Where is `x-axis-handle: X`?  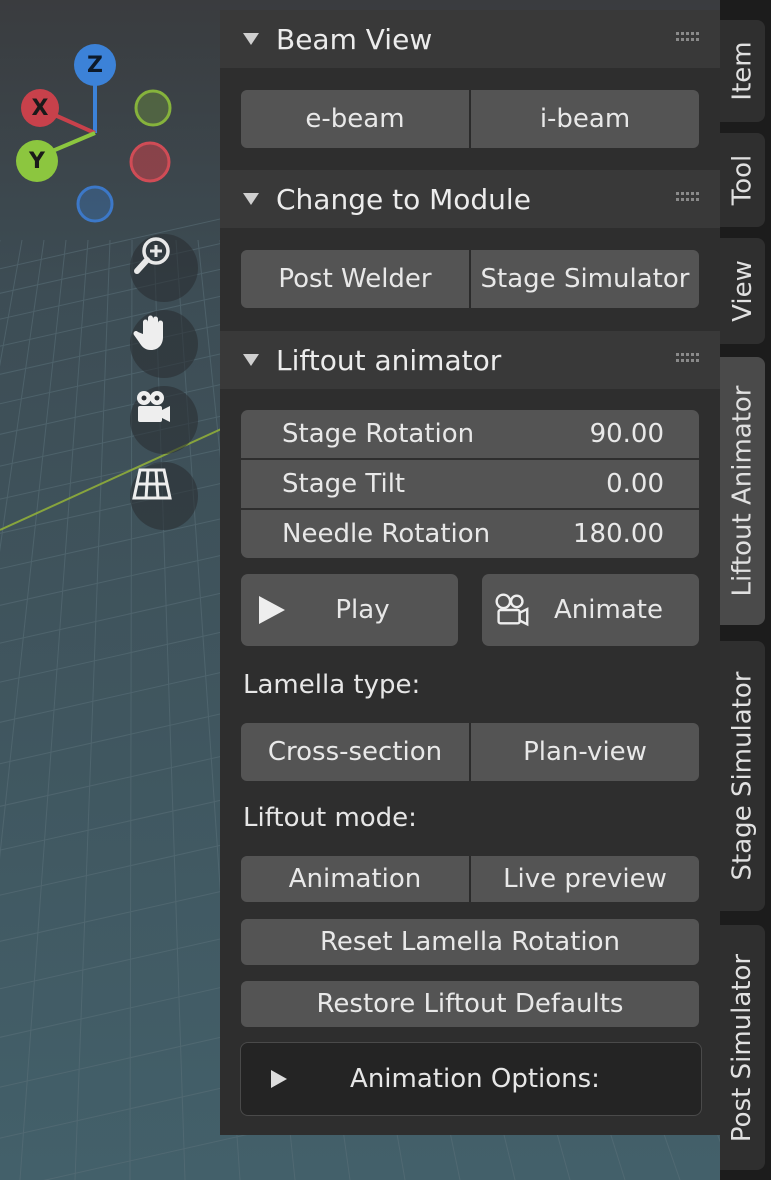 x-axis-handle: X is located at coordinates (40, 108).